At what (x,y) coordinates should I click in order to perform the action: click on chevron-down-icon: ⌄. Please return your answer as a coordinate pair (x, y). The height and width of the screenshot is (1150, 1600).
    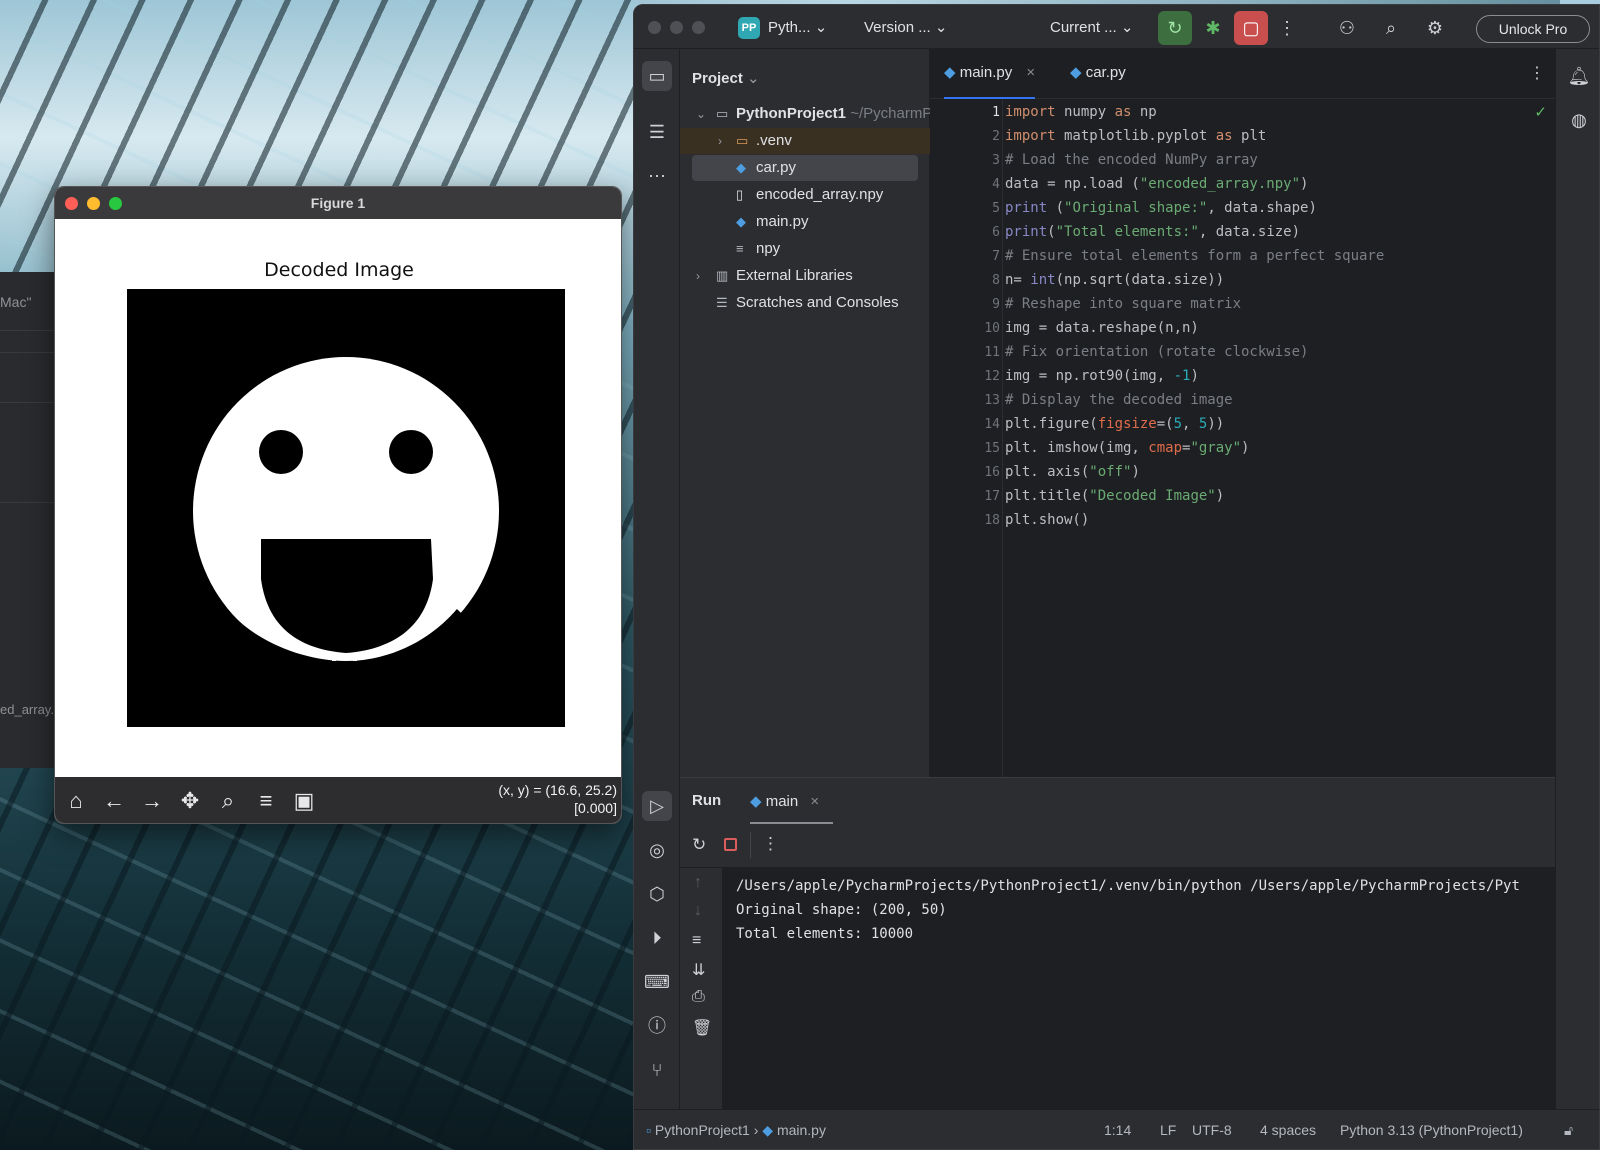
    Looking at the image, I should click on (701, 114).